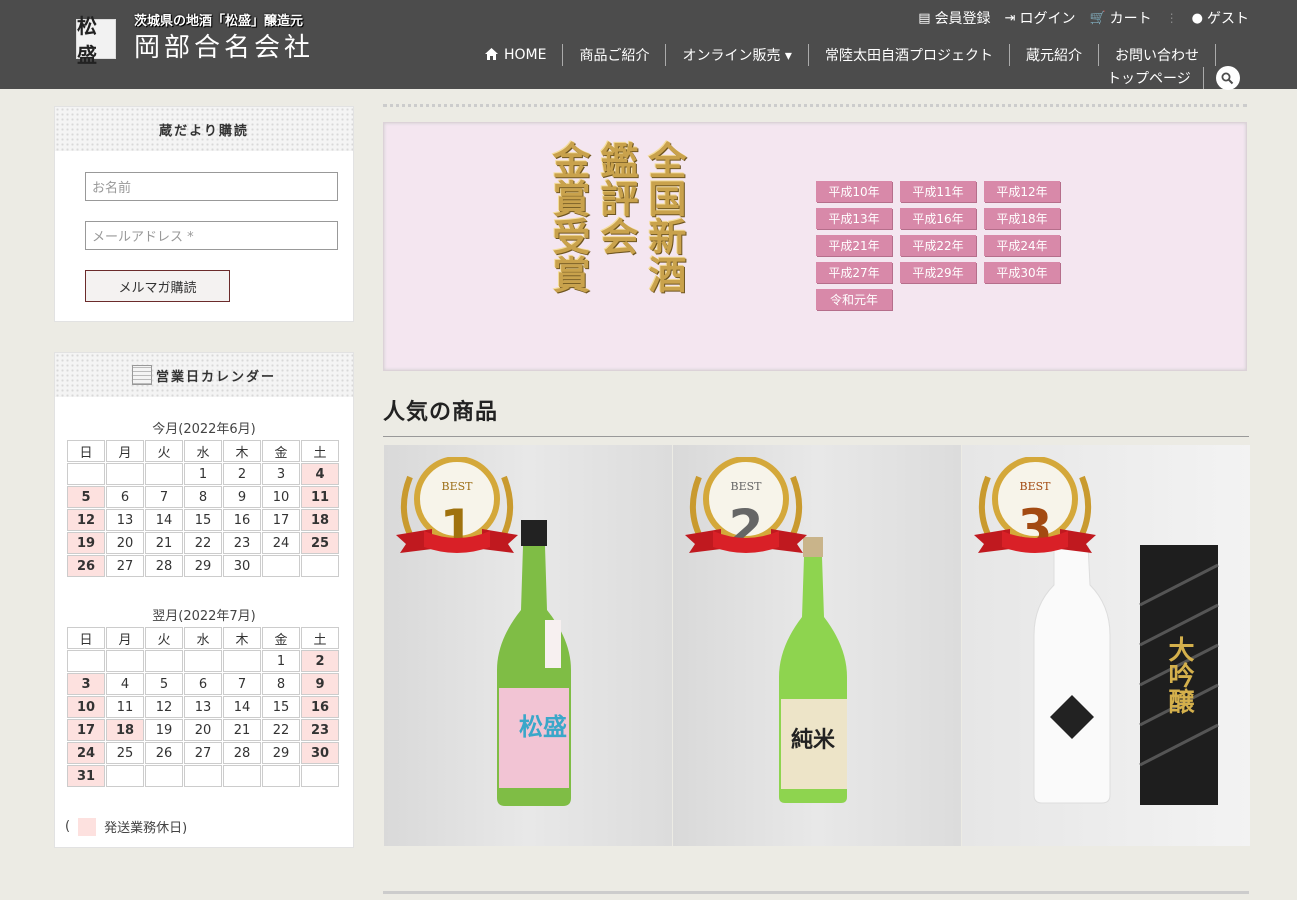 Image resolution: width=1297 pixels, height=900 pixels. I want to click on calendar-day: 1, so click(203, 474).